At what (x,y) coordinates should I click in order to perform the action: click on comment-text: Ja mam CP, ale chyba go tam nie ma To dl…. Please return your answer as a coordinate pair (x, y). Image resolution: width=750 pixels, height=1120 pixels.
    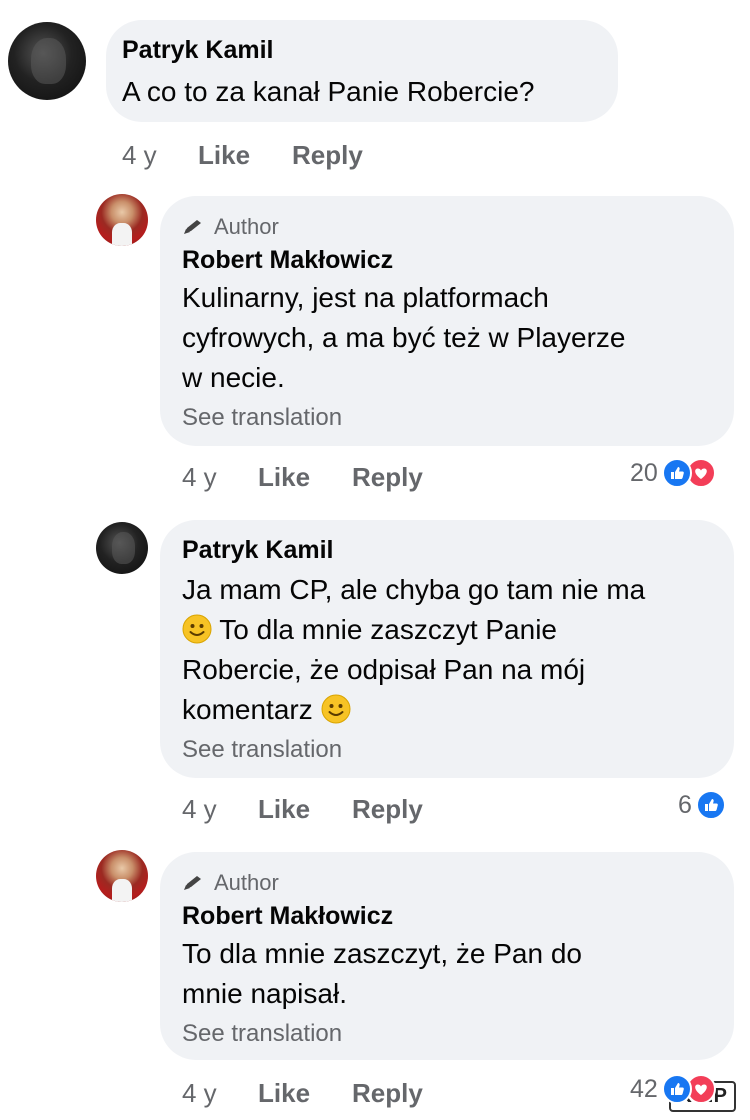
    Looking at the image, I should click on (455, 650).